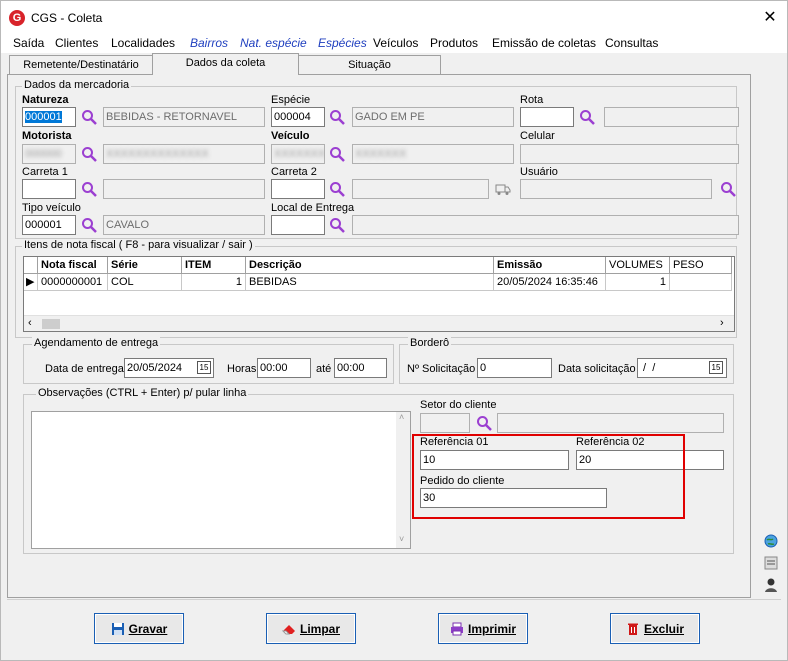 Image resolution: width=788 pixels, height=661 pixels. Describe the element at coordinates (638, 282) in the screenshot. I see `cell-volumes: 1` at that location.